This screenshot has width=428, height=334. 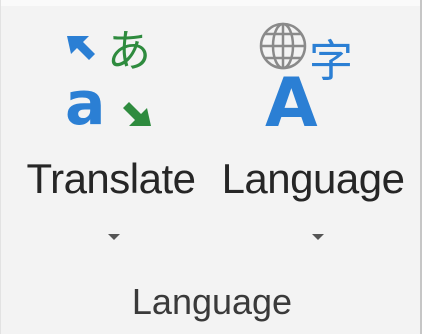 What do you see at coordinates (283, 46) in the screenshot?
I see `globe-icon` at bounding box center [283, 46].